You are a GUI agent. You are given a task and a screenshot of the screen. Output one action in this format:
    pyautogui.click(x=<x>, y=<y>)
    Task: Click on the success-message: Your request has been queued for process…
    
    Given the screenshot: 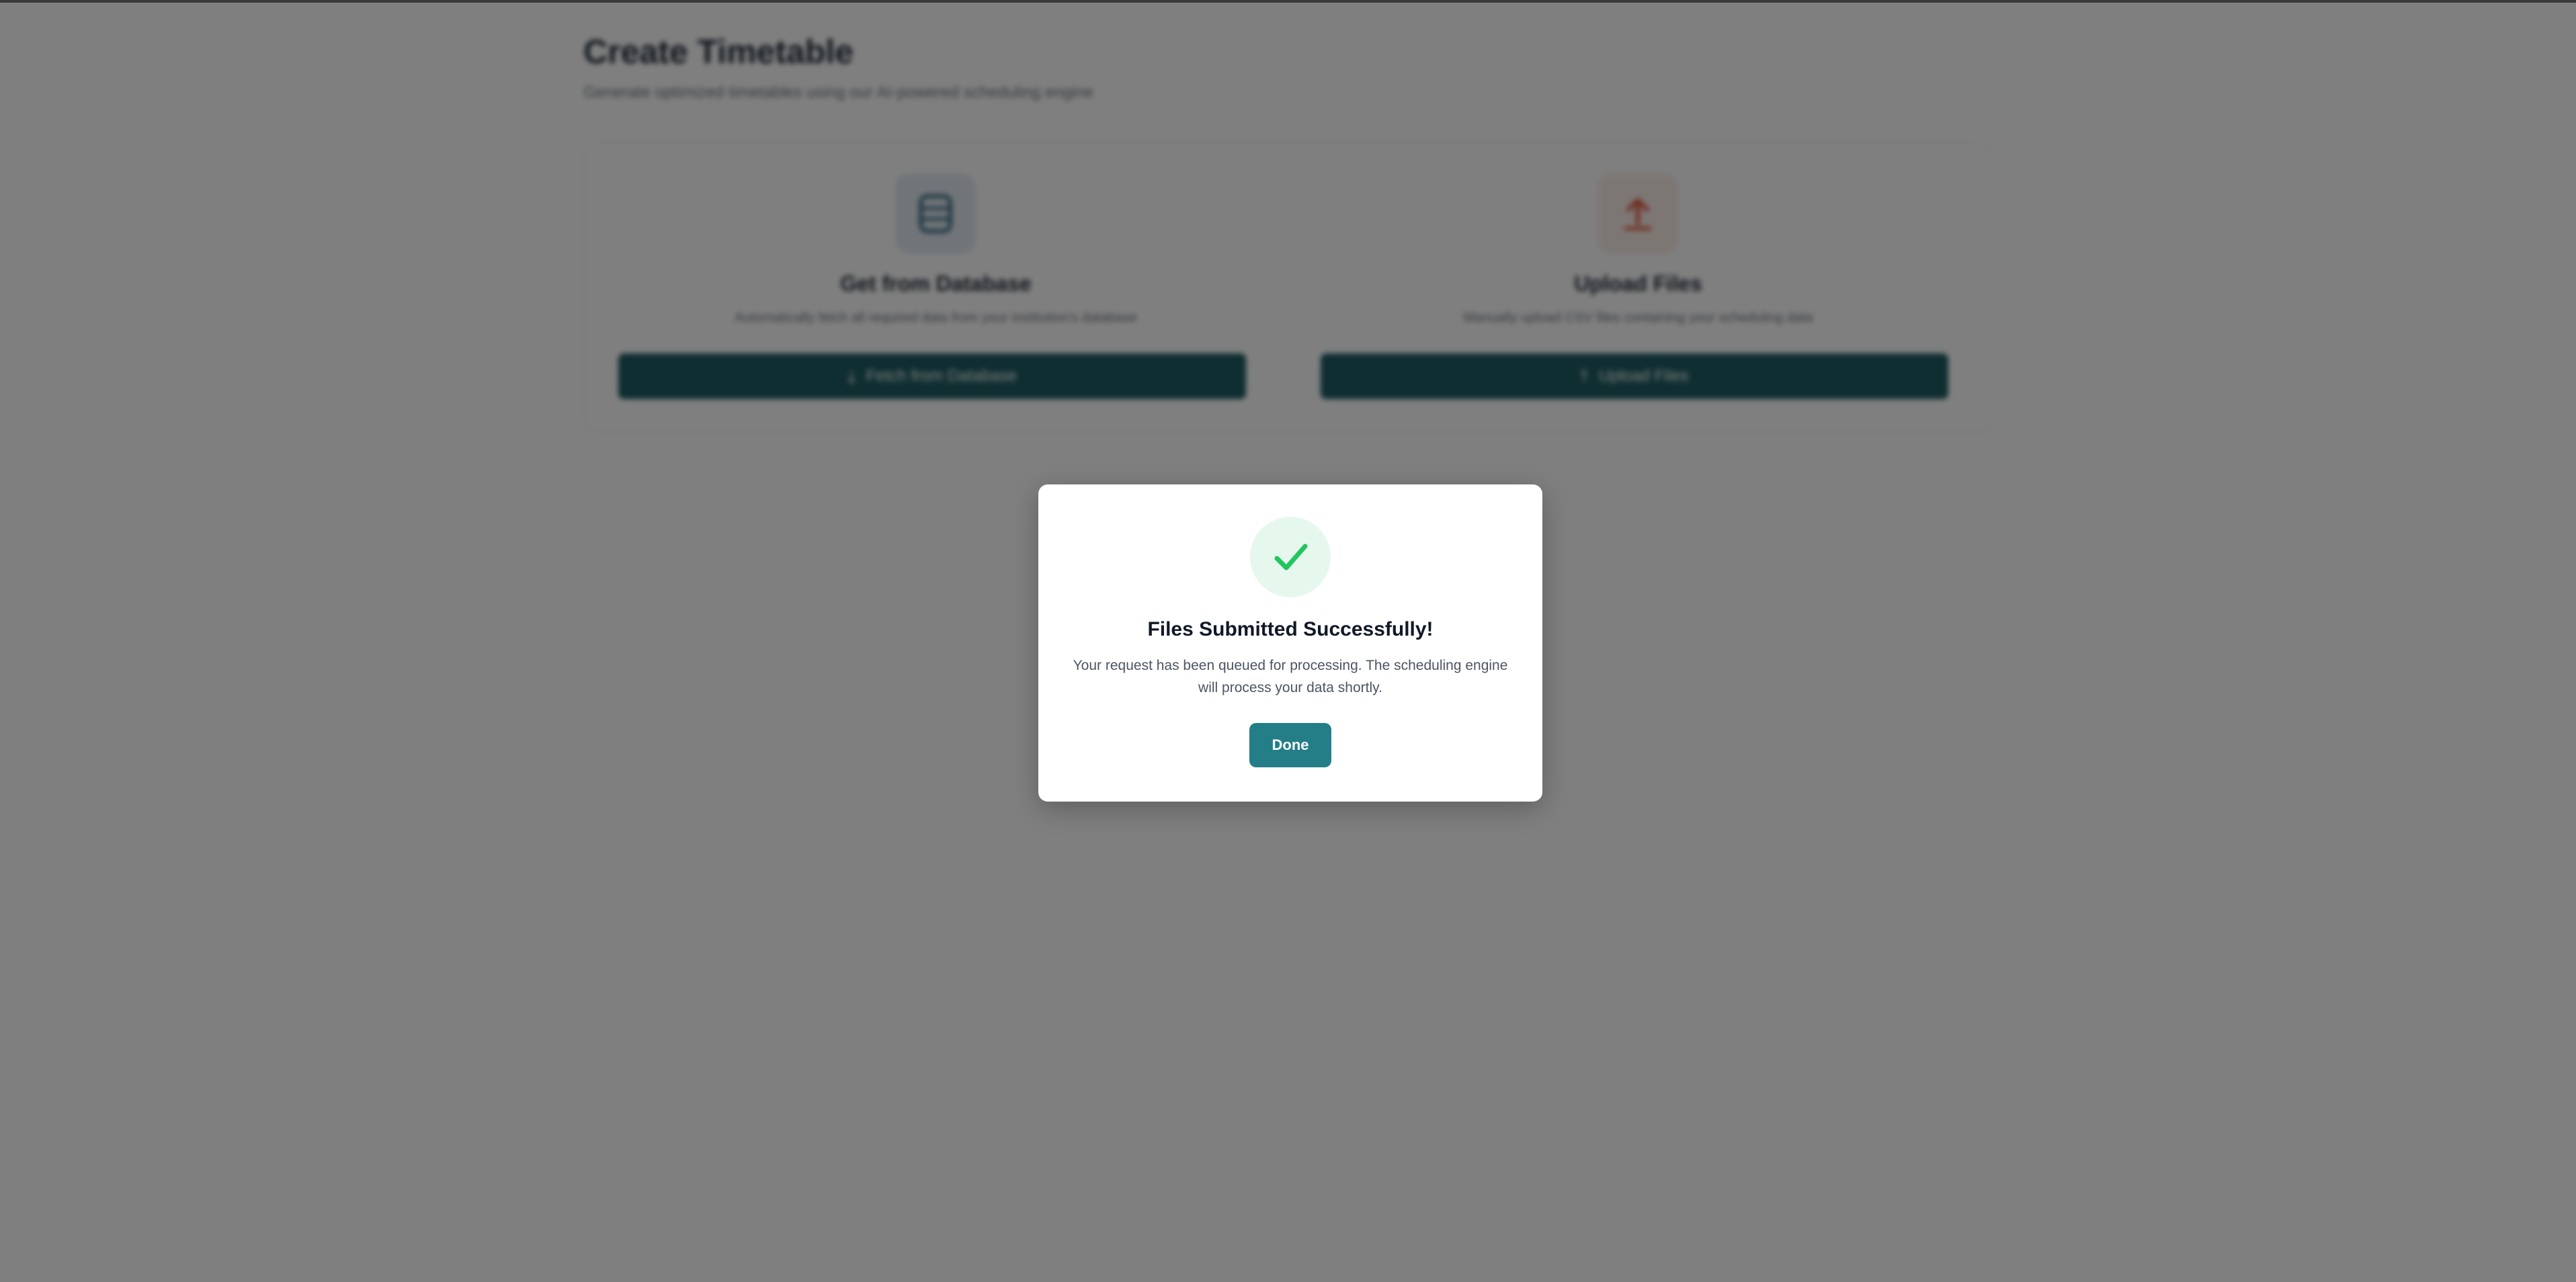 What is the action you would take?
    pyautogui.click(x=1290, y=676)
    